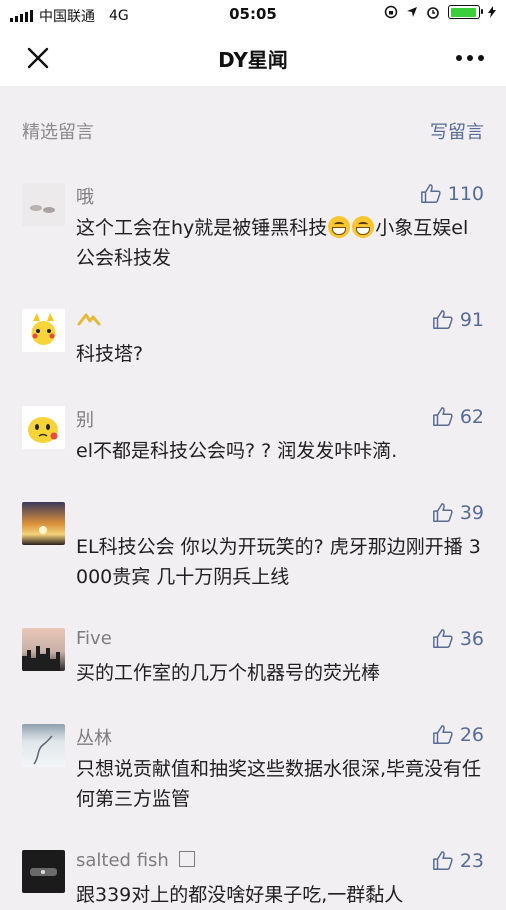 This screenshot has height=910, width=506. Describe the element at coordinates (471, 861) in the screenshot. I see `like-count: 23` at that location.